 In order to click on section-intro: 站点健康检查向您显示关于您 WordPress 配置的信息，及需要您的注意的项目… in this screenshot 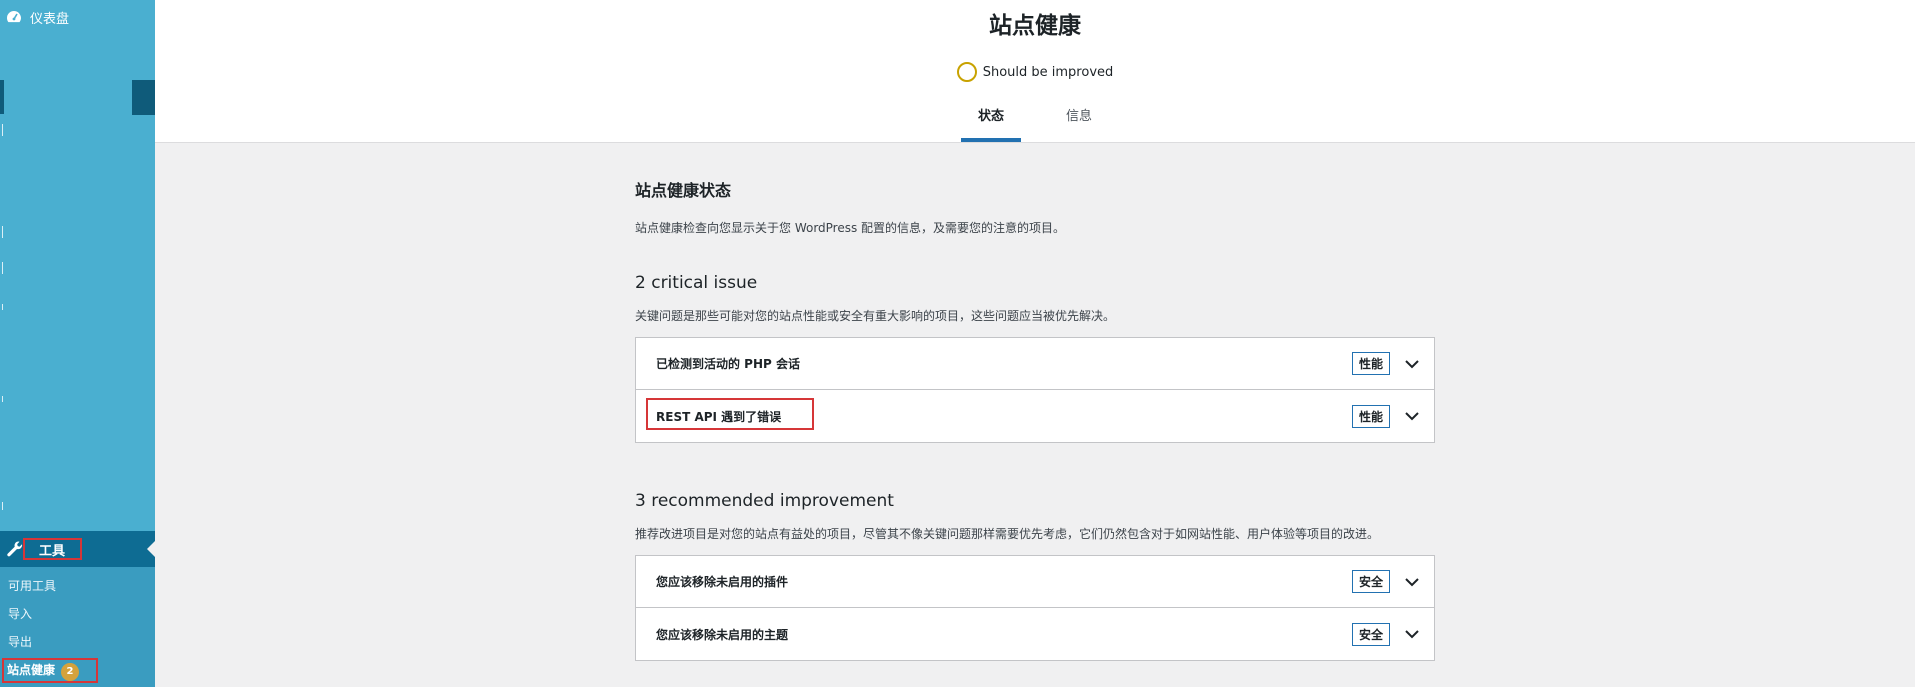, I will do `click(850, 228)`.